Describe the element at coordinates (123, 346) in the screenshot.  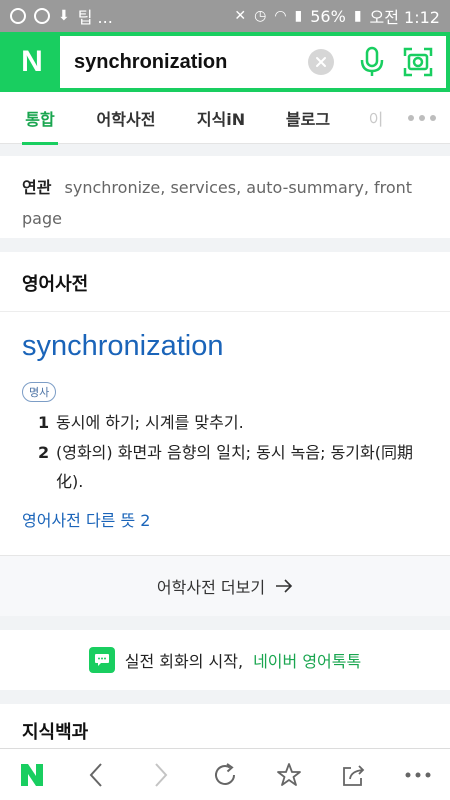
I see `dictionary-word: synchronization` at that location.